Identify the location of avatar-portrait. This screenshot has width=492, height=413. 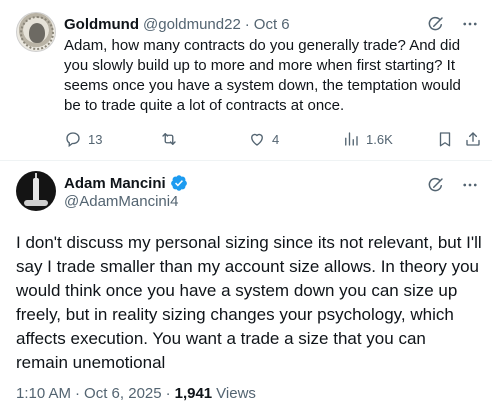
(37, 33).